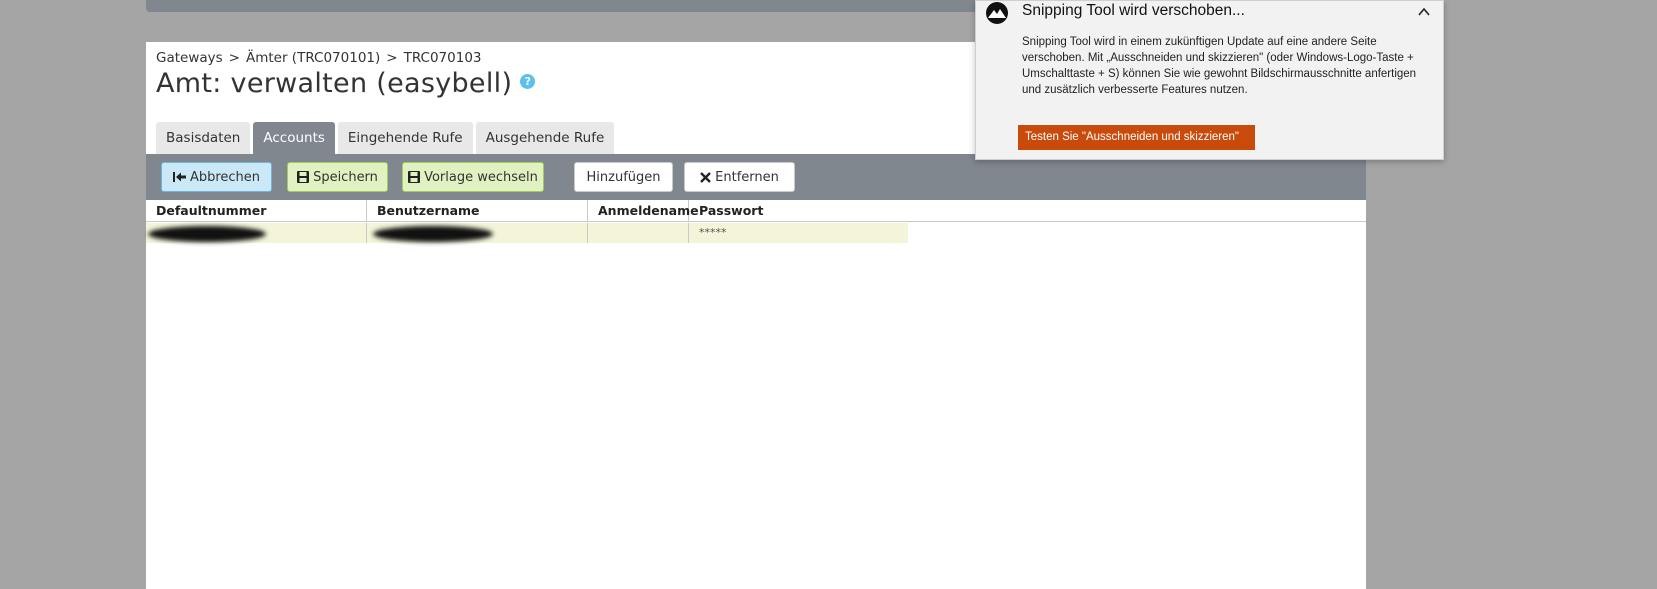 This screenshot has width=1657, height=589. What do you see at coordinates (179, 177) in the screenshot?
I see `arrow-to-left-icon` at bounding box center [179, 177].